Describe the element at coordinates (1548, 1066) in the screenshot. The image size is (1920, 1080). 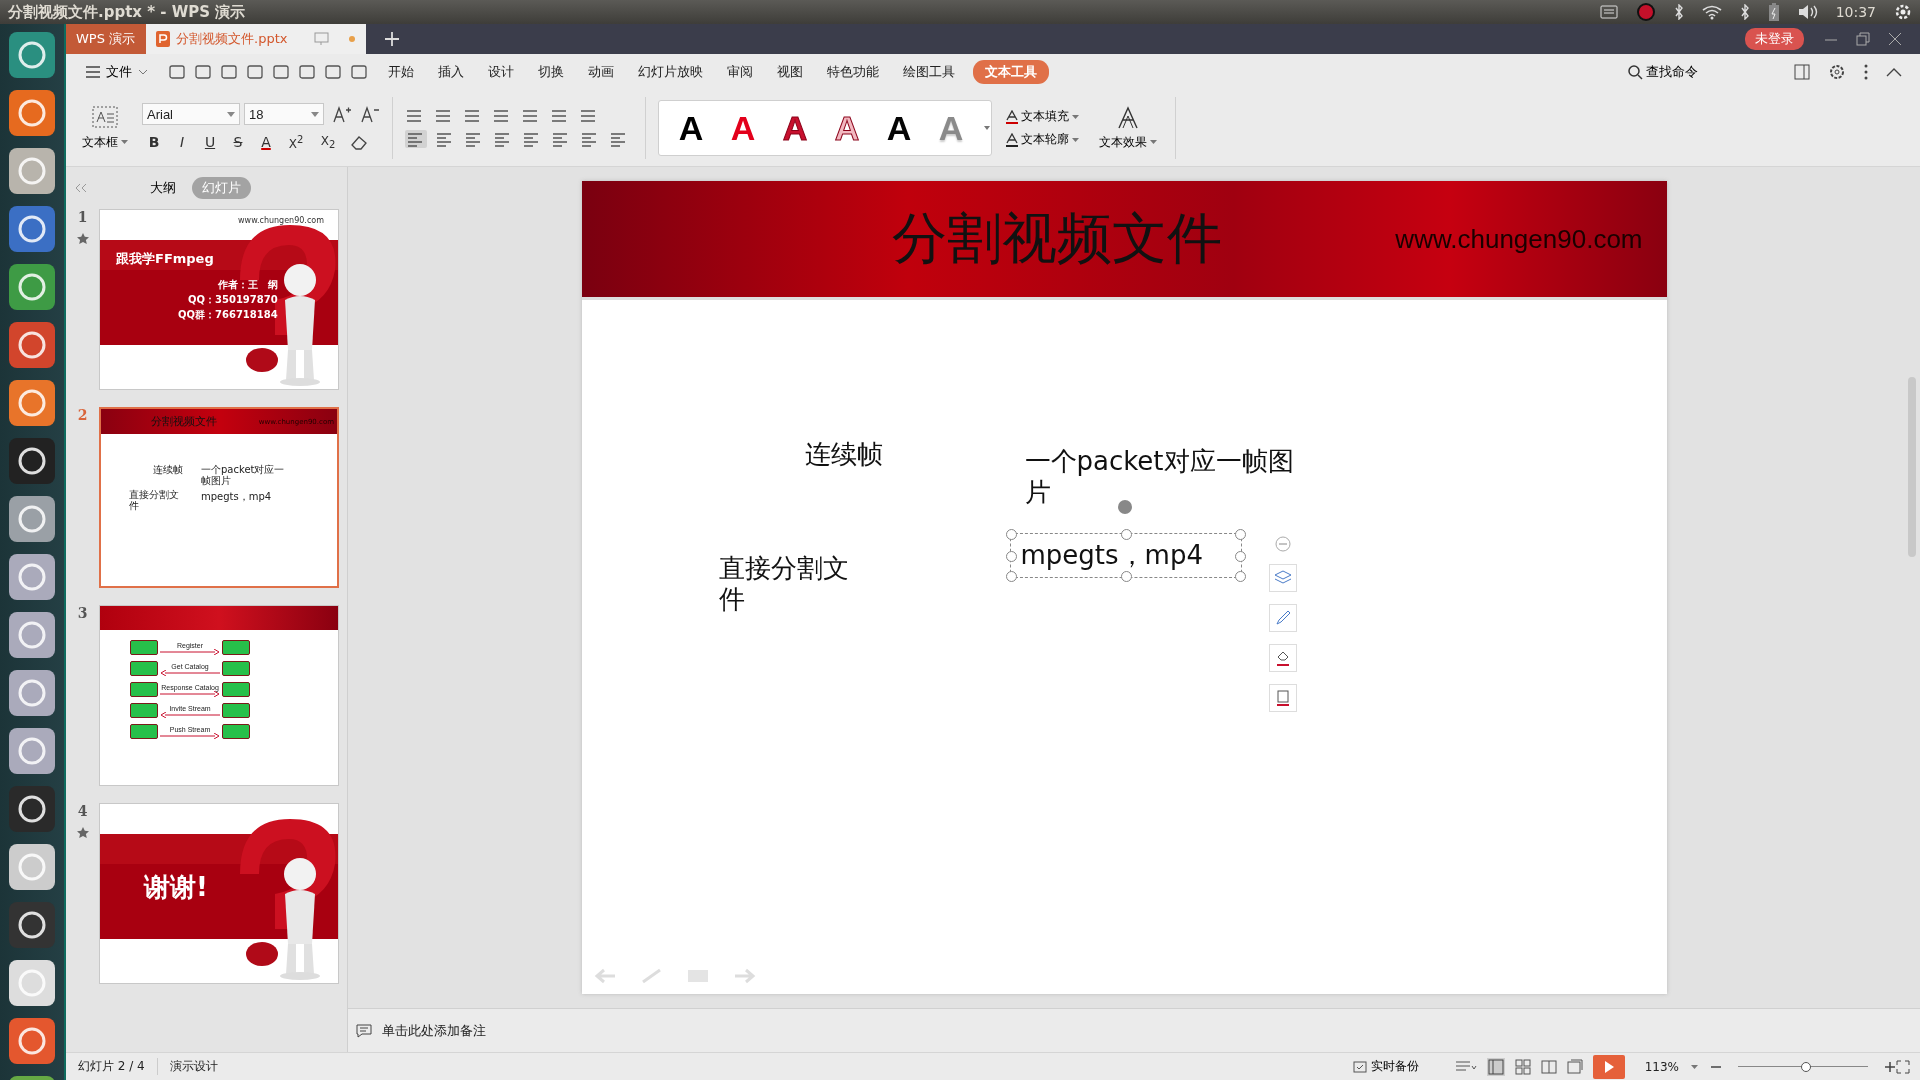
I see `reading-view-icon` at that location.